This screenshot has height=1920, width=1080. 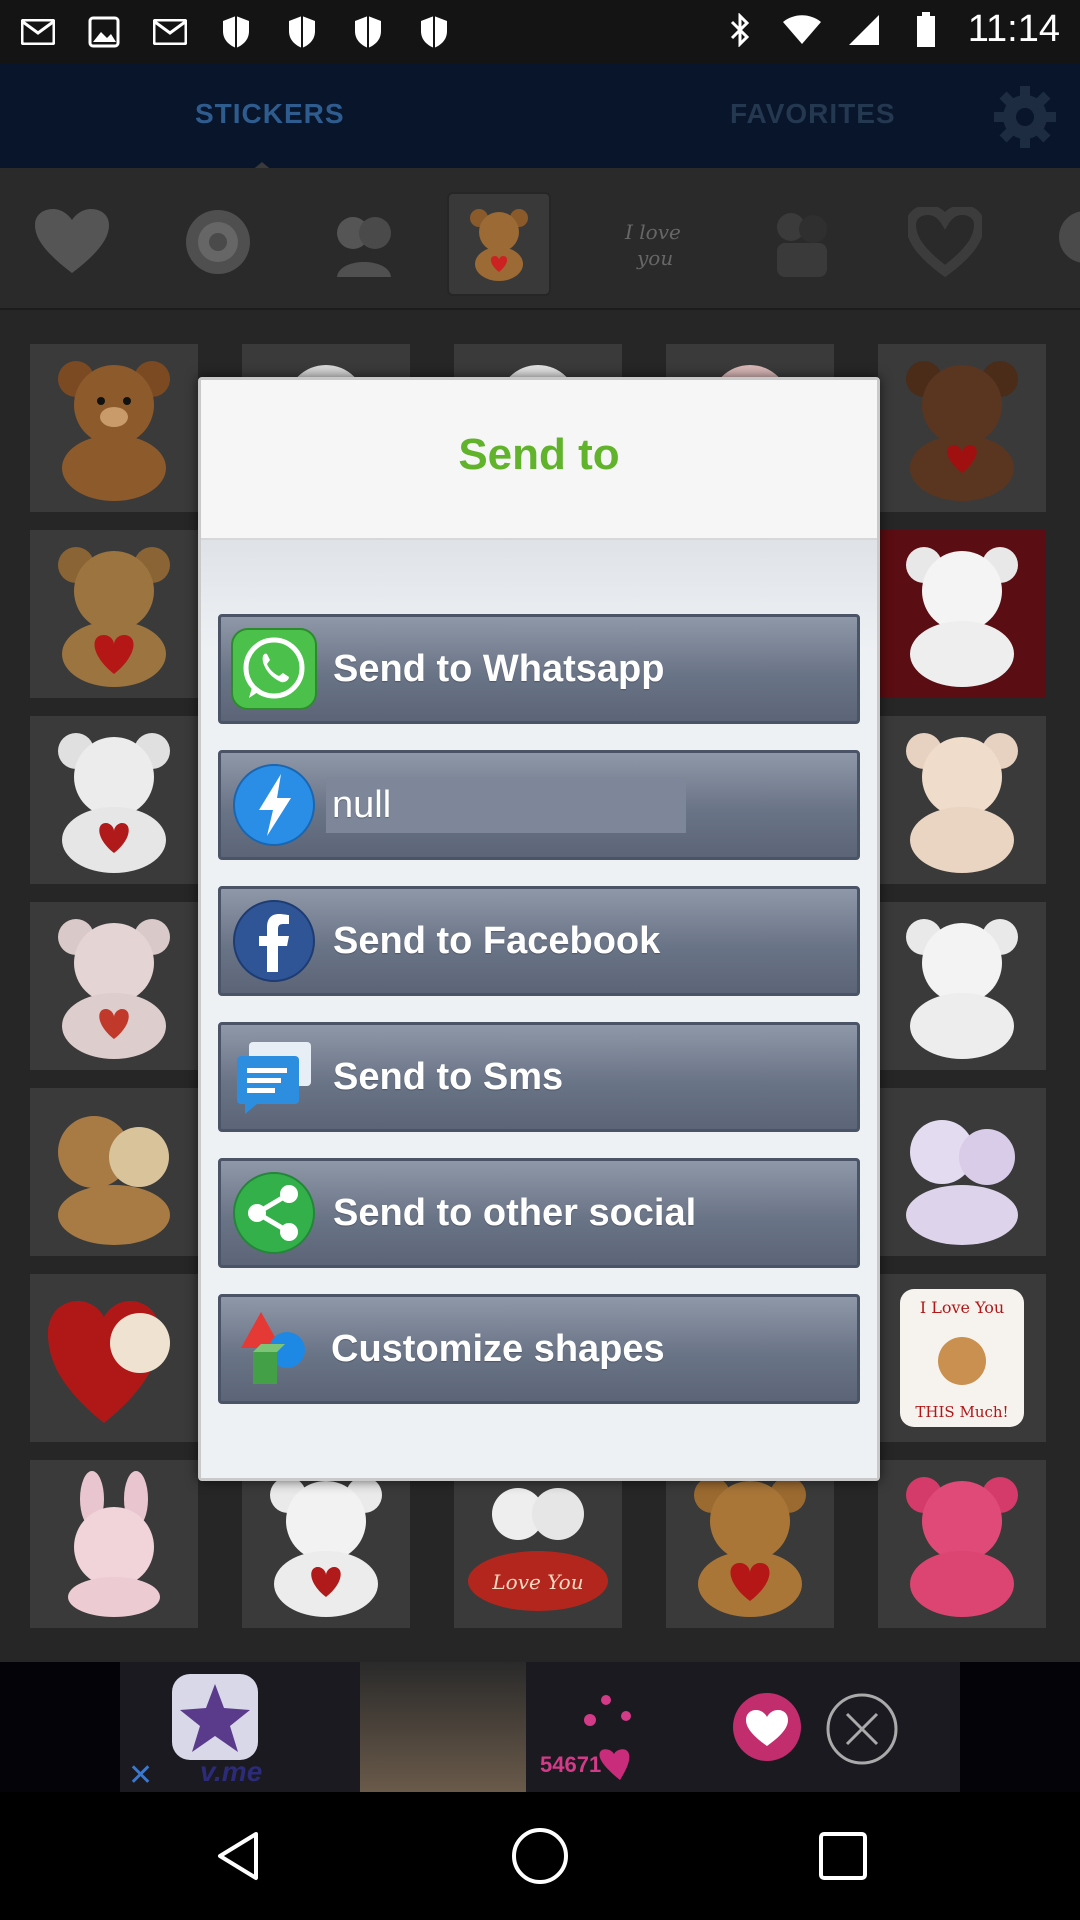 What do you see at coordinates (274, 941) in the screenshot?
I see `facebook-icon` at bounding box center [274, 941].